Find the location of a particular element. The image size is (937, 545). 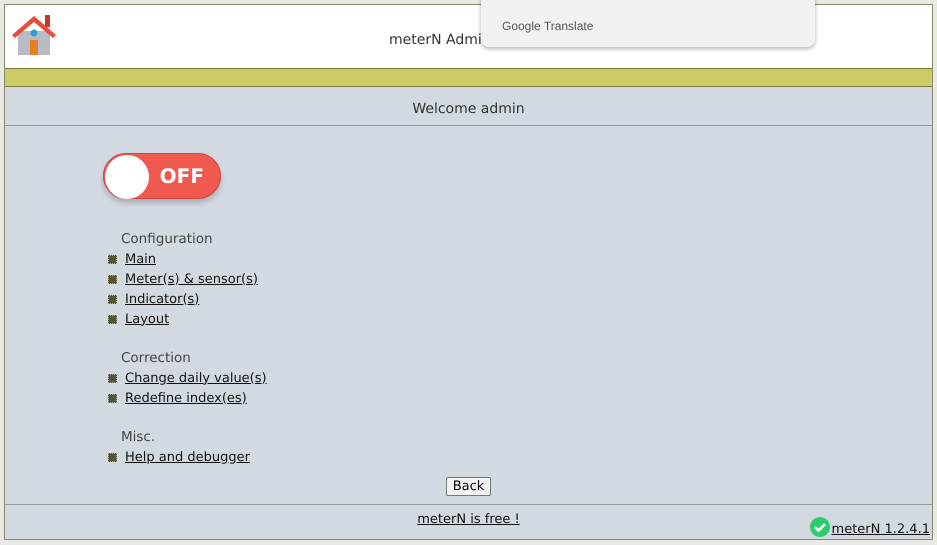

translate-label: Google Translate is located at coordinates (548, 26).